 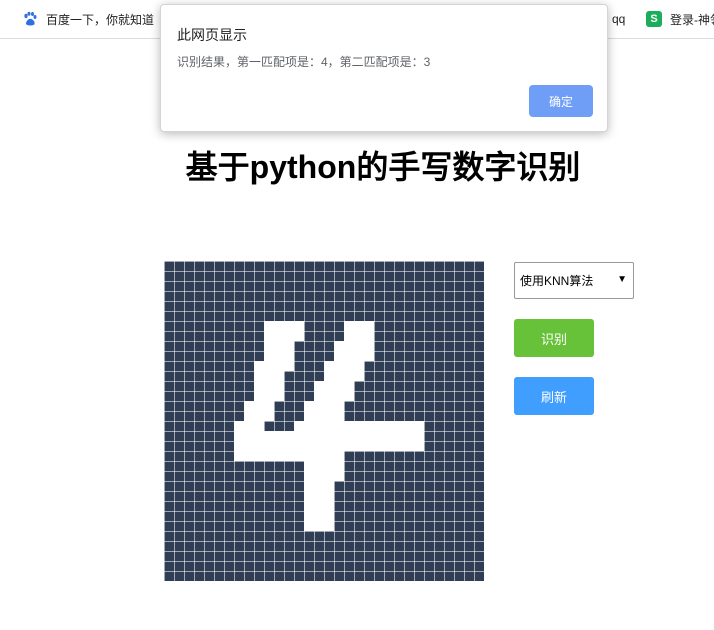 What do you see at coordinates (654, 19) in the screenshot?
I see `shenling-logo-icon: S` at bounding box center [654, 19].